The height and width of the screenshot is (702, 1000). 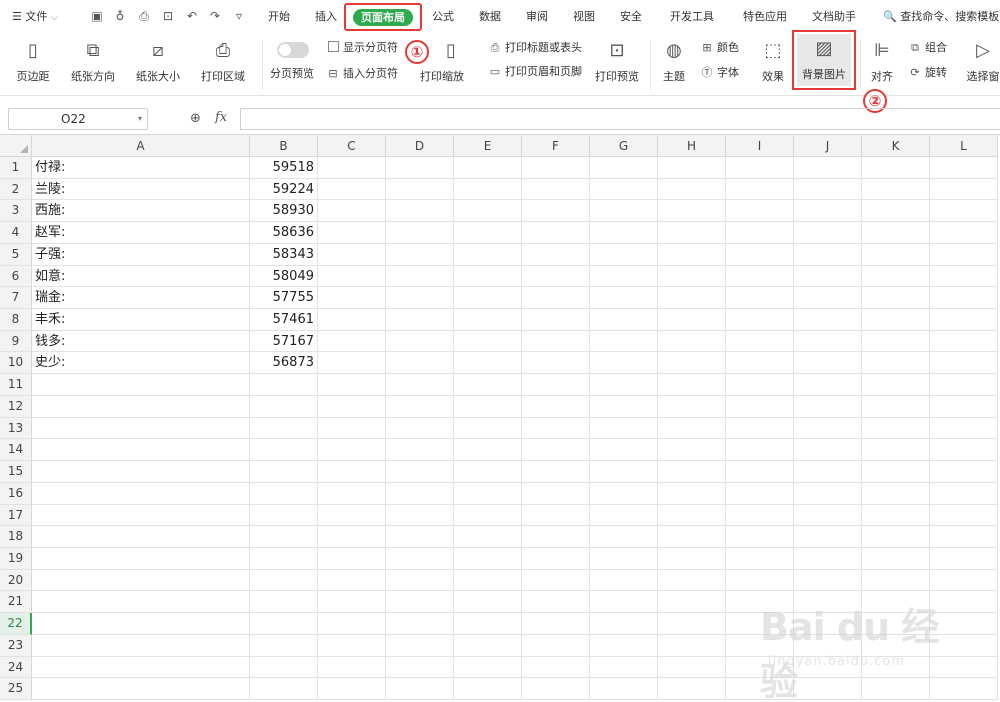 I want to click on cell-j16, so click(x=828, y=493).